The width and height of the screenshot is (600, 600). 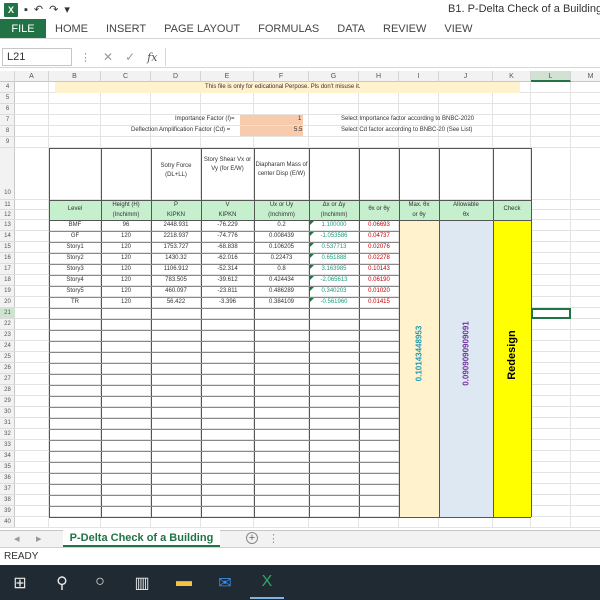 What do you see at coordinates (37, 57) in the screenshot?
I see `name-box: L21` at bounding box center [37, 57].